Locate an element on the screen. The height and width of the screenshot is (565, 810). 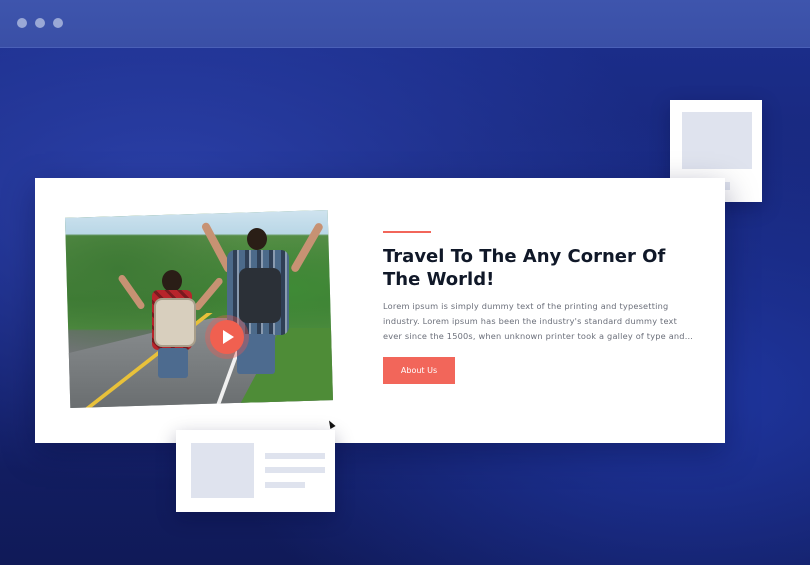
about-us-button: About Us is located at coordinates (419, 370).